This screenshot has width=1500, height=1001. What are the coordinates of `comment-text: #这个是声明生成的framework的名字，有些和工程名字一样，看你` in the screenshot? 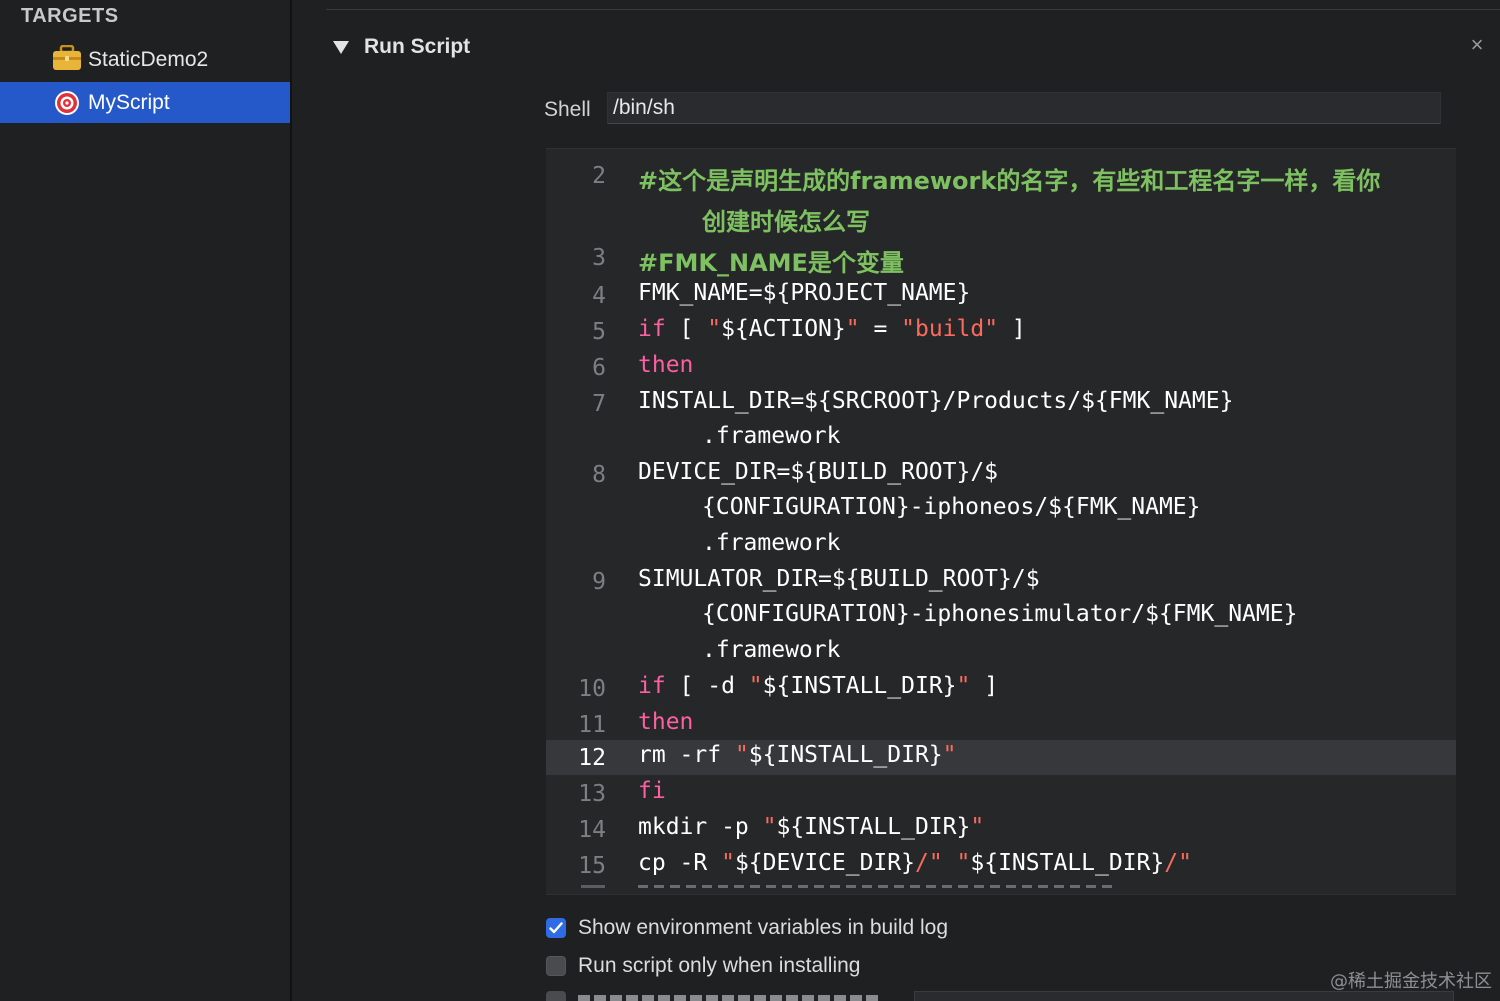 It's located at (1009, 181).